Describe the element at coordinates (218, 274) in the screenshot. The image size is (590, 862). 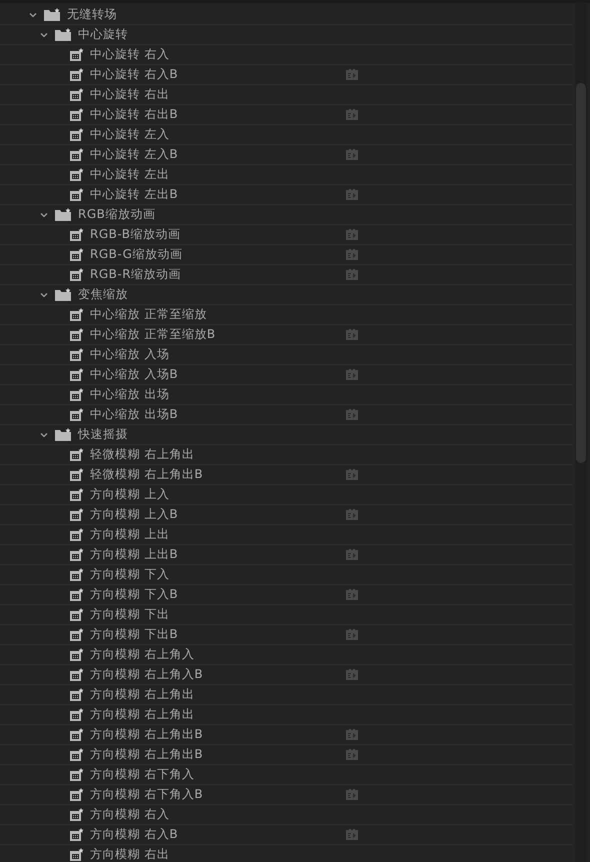
I see `effect-label: RGB-R缩放动画` at that location.